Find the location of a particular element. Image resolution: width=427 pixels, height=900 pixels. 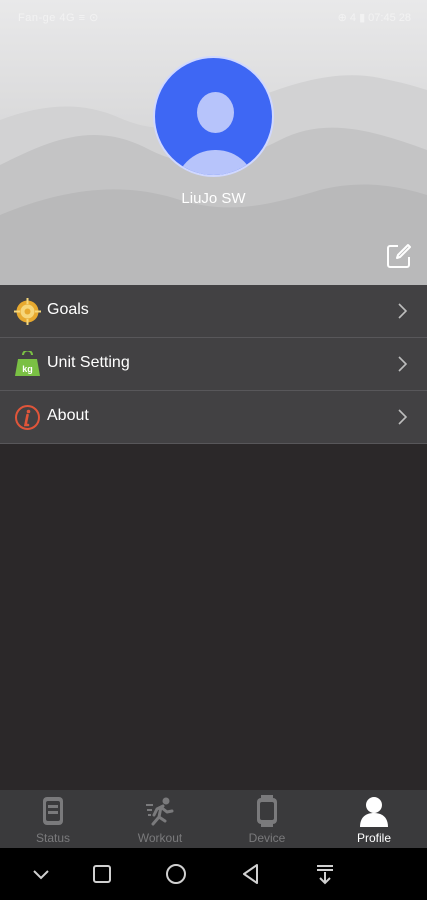

carrier-text: Fan-ge 4G ≡ ⊙ is located at coordinates (58, 18).